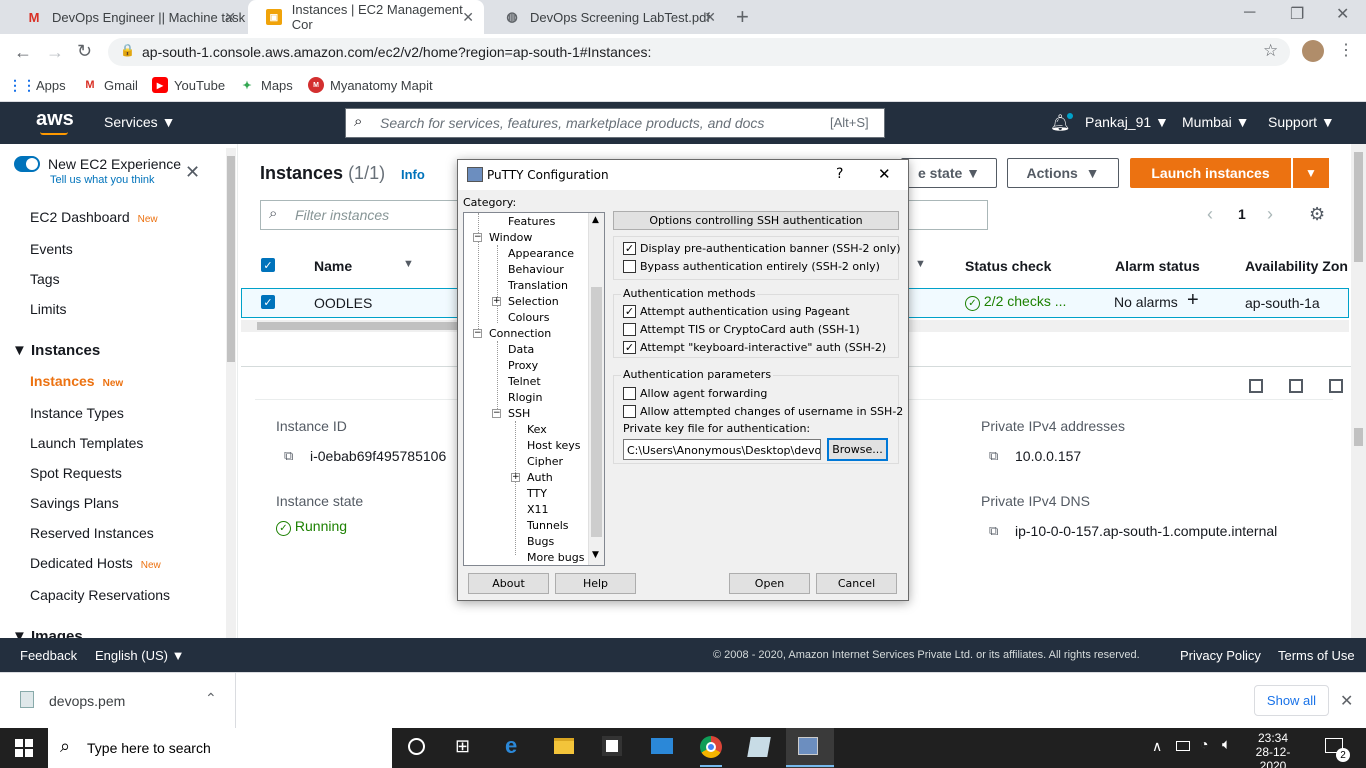 The image size is (1366, 768). Describe the element at coordinates (1210, 173) in the screenshot. I see `launch-instances-button: Launch instances` at that location.